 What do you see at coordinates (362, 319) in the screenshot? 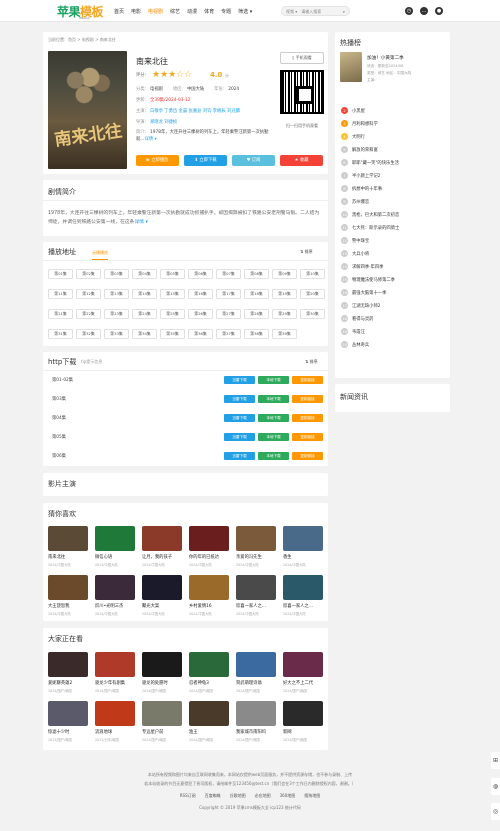
I see `hot-item-title: 看得与灵药` at bounding box center [362, 319].